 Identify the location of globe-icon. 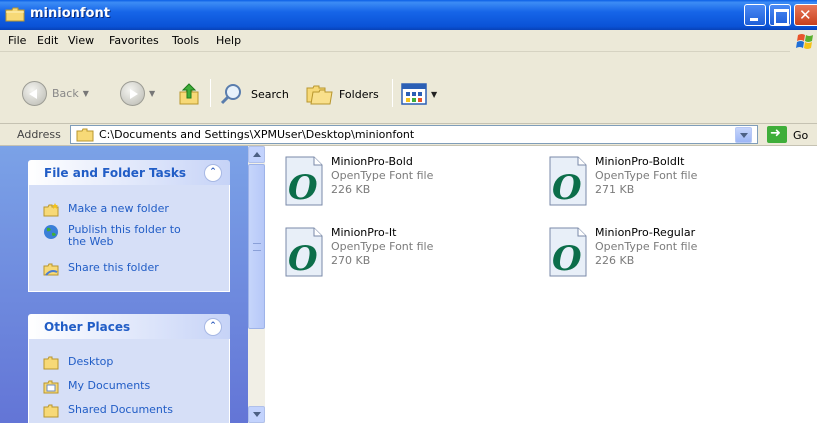
(51, 232).